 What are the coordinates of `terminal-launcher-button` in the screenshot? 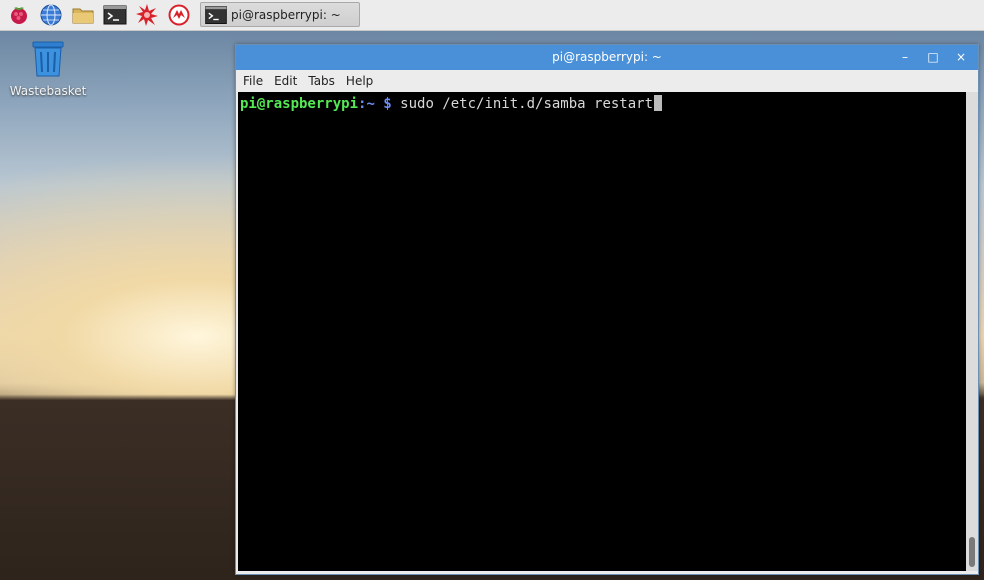 It's located at (115, 15).